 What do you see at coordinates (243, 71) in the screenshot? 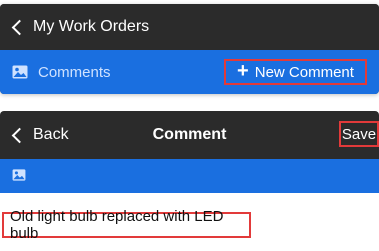
I see `plus-icon: +` at bounding box center [243, 71].